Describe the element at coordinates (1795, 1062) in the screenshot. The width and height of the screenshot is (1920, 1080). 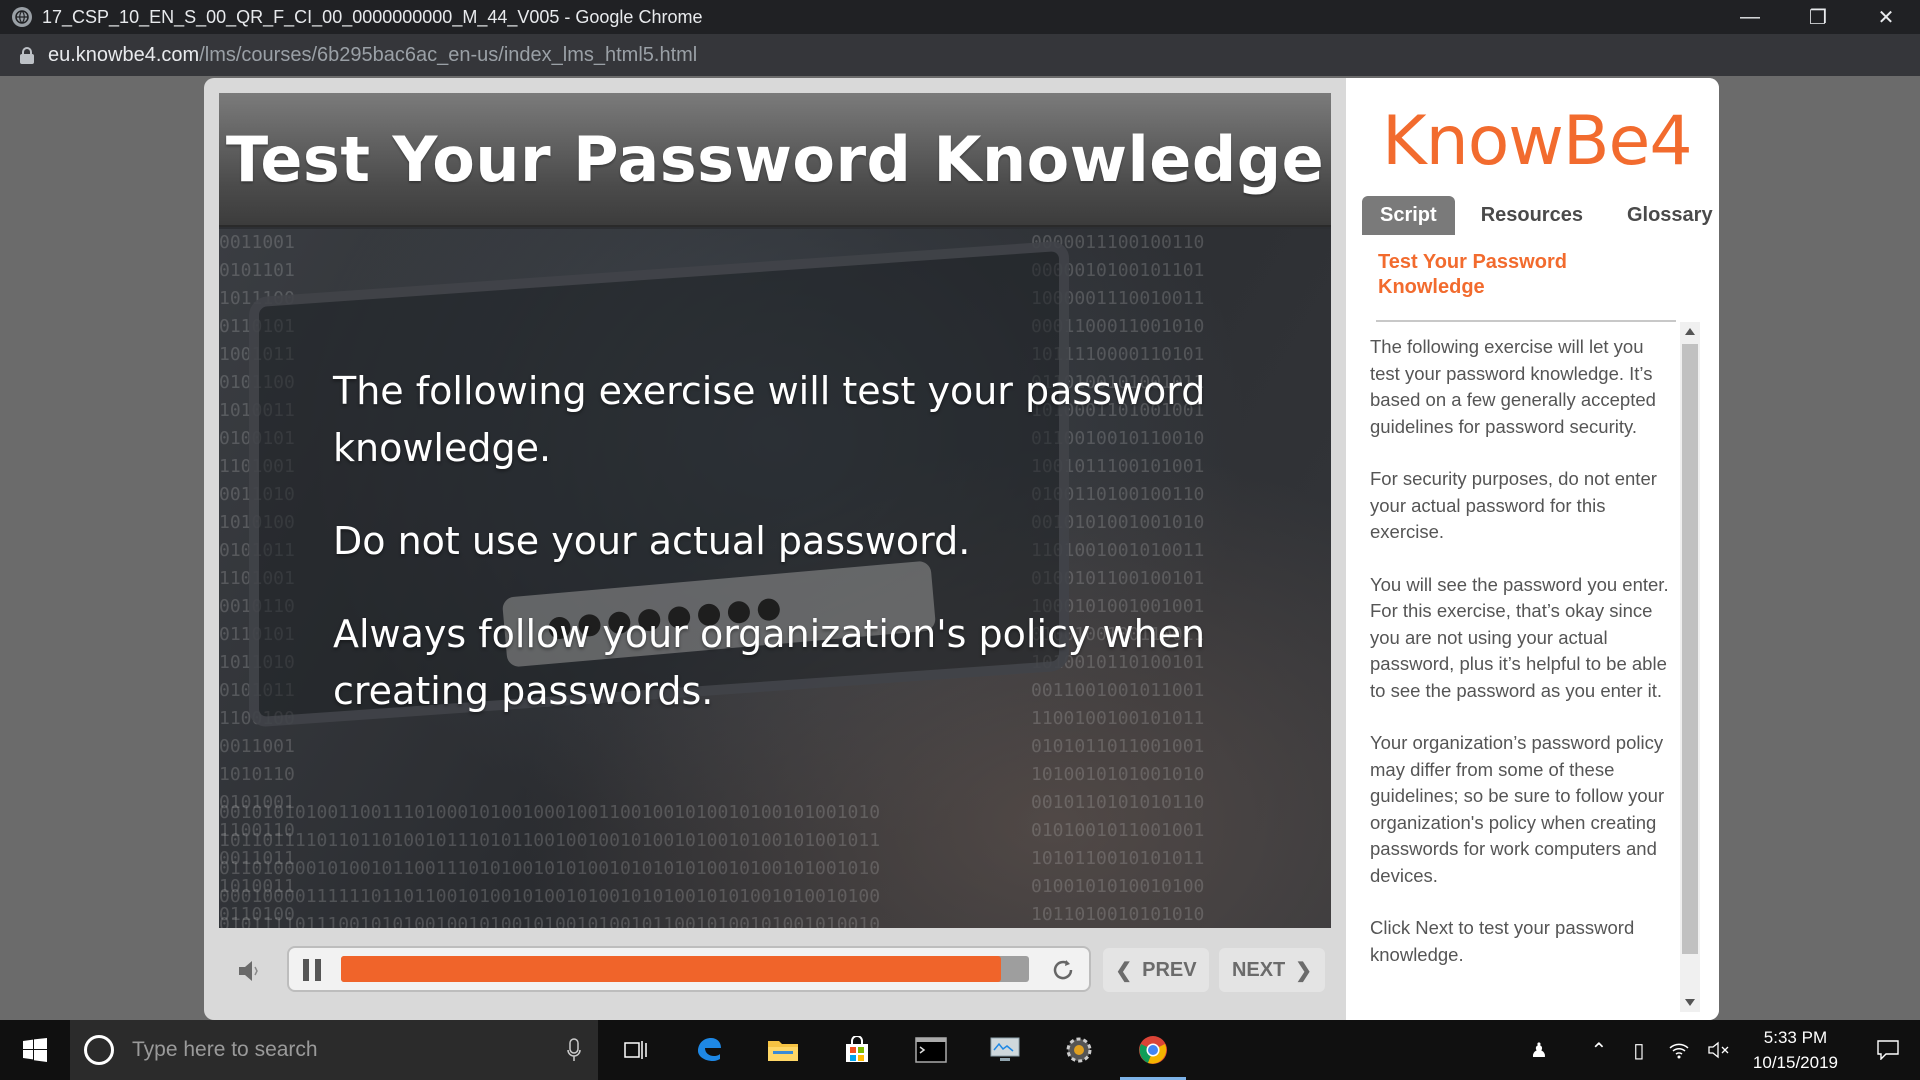
I see `clock-date: 10/15/2019` at that location.